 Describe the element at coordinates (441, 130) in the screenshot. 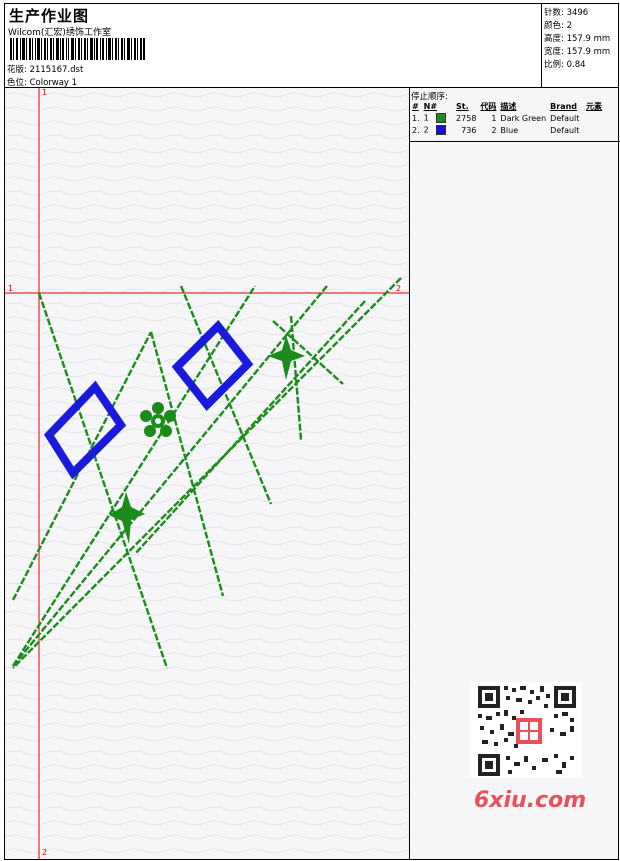

I see `color-swatch-blue` at that location.